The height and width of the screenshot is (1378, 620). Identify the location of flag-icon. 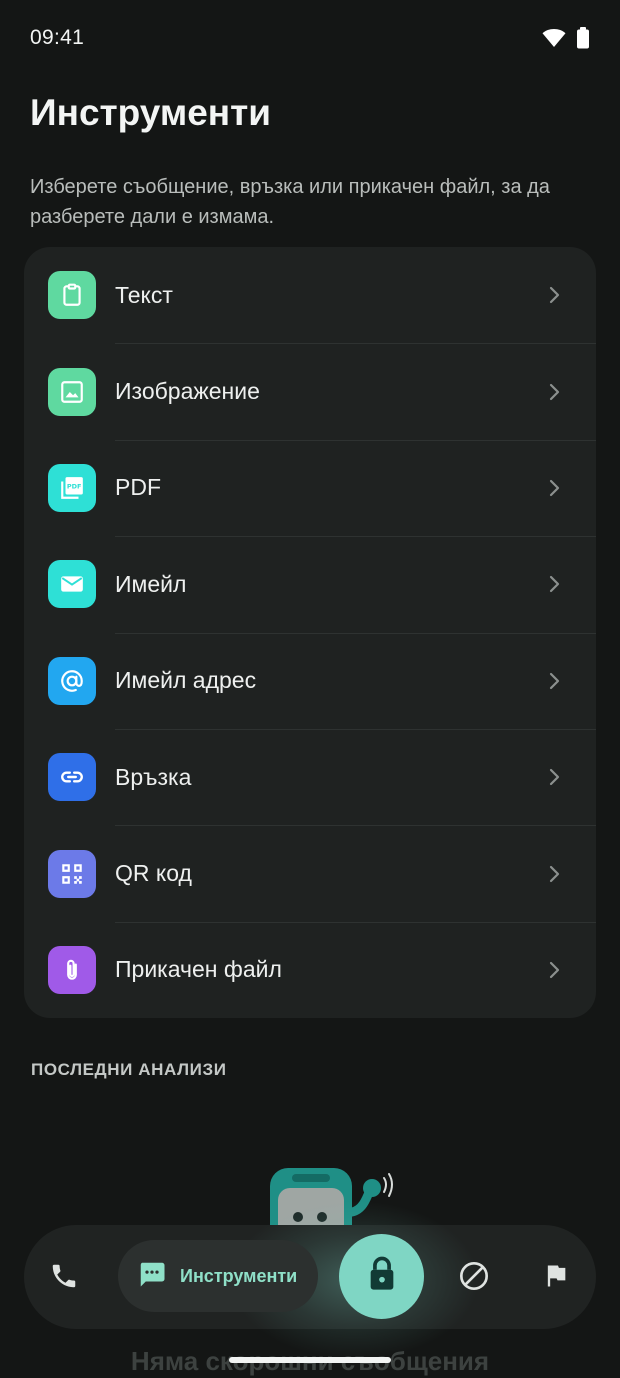
(556, 1278).